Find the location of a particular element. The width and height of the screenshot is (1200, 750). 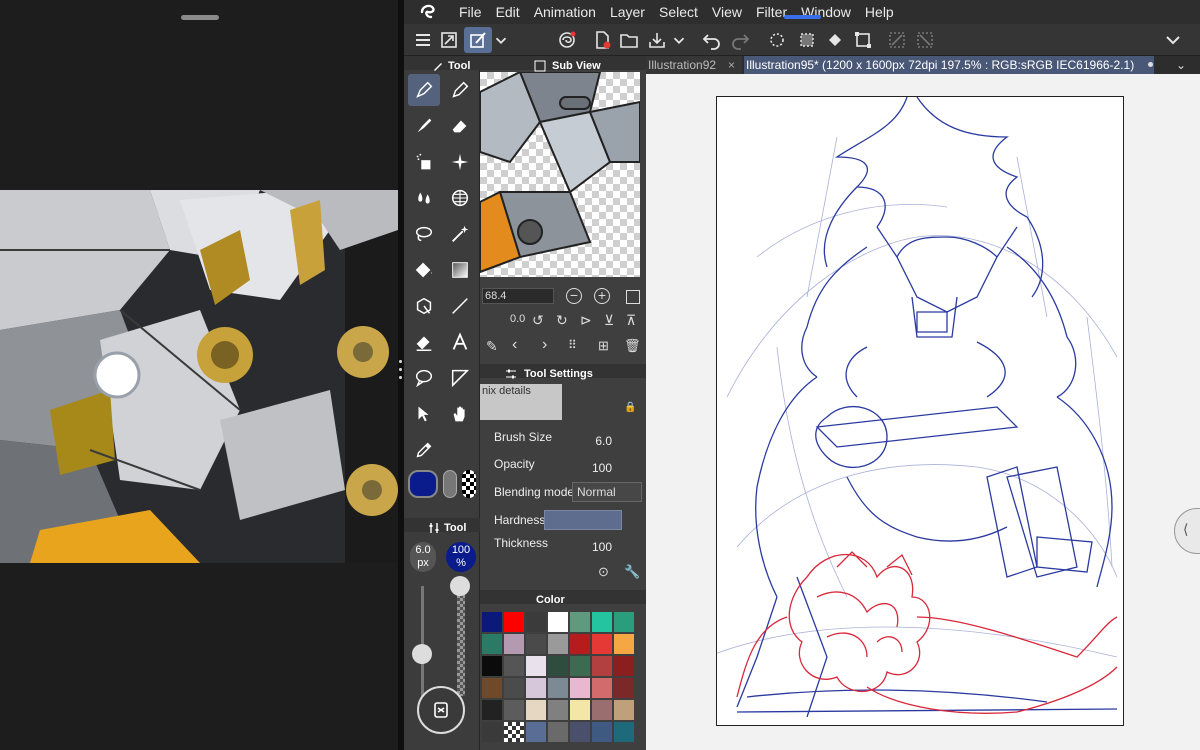

fill-icon is located at coordinates (835, 40).